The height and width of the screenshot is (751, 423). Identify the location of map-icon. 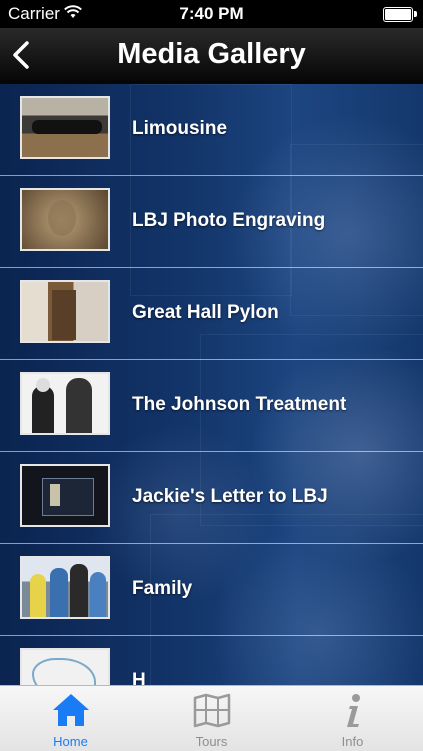
(211, 710).